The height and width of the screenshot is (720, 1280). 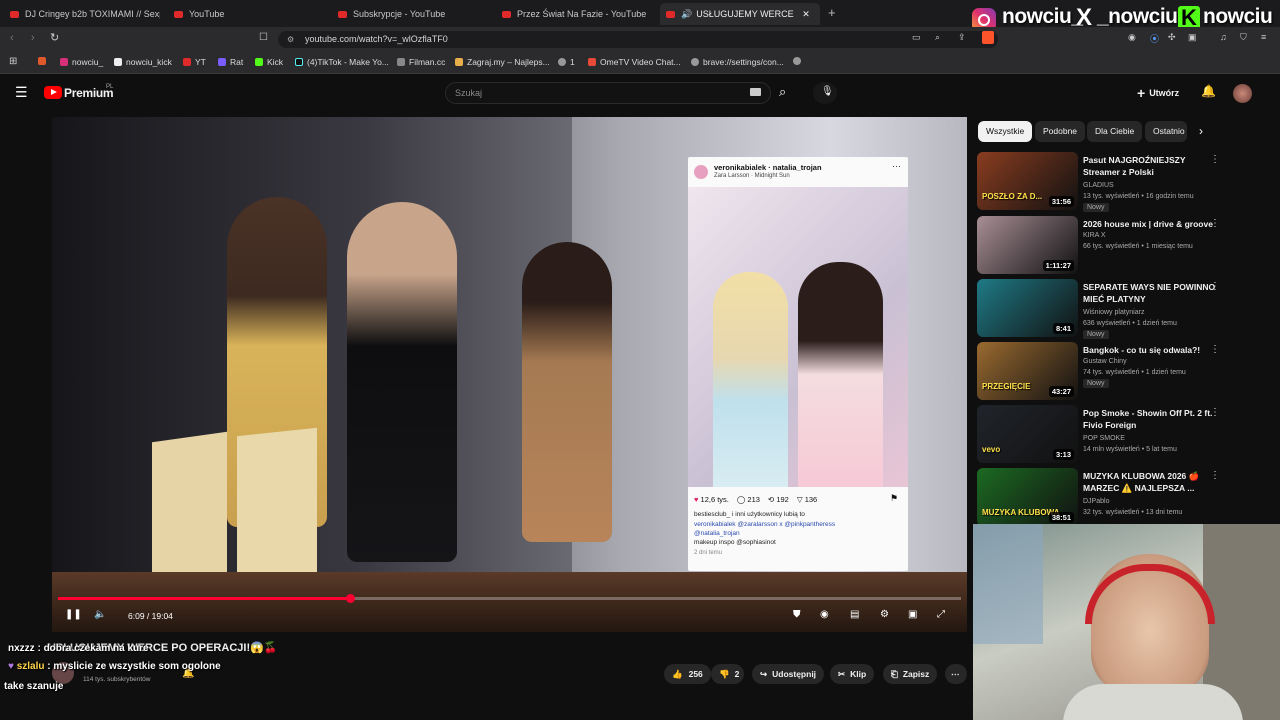 I want to click on chevron-right-icon: ›, so click(x=1201, y=131).